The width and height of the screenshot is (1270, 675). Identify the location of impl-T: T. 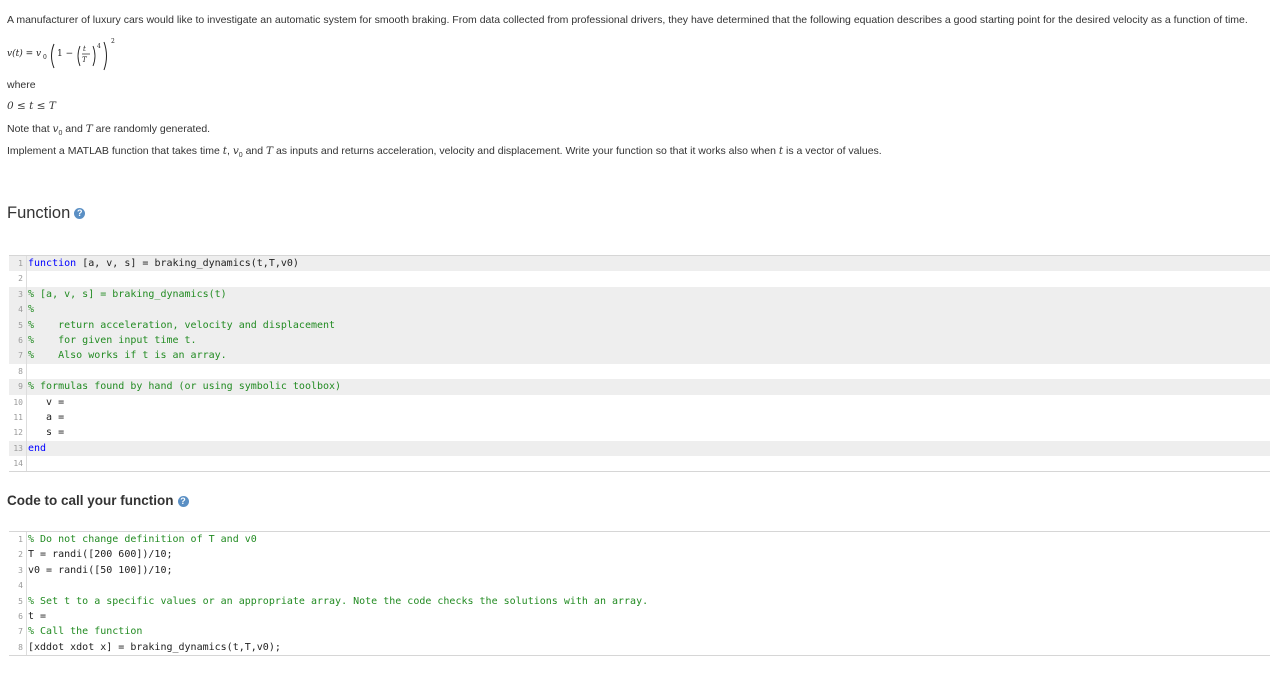
(270, 151).